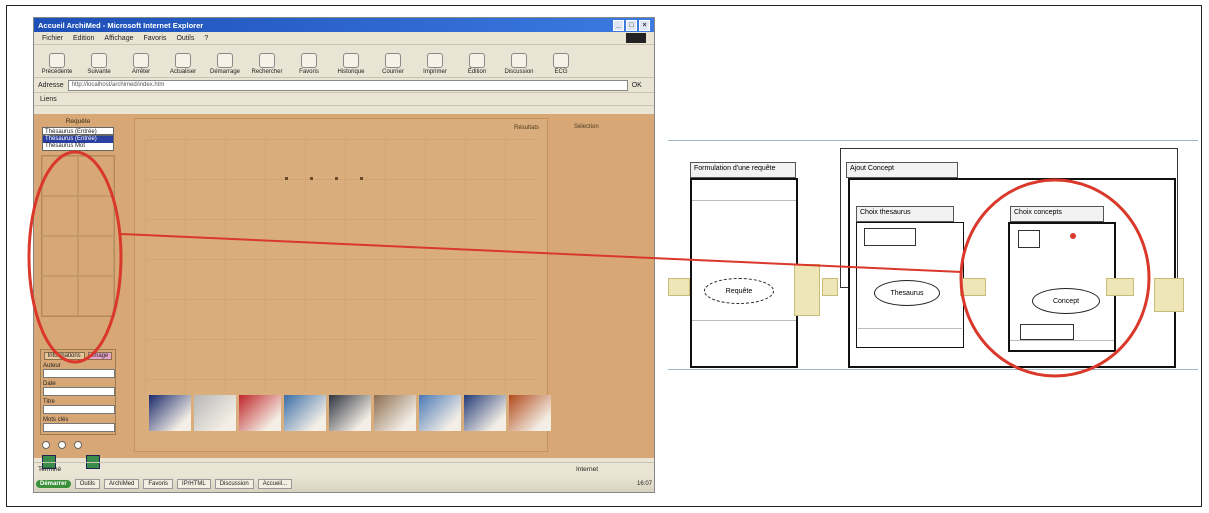  I want to click on taskbar-item: IP/HTML, so click(194, 484).